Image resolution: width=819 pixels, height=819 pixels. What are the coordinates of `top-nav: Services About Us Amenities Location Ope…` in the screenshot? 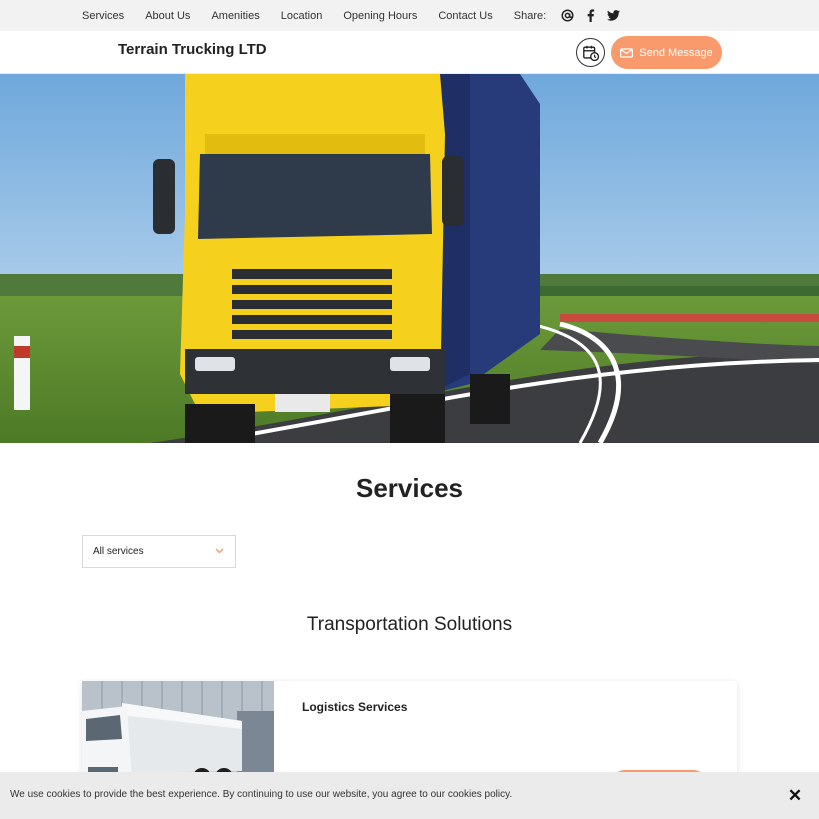 It's located at (355, 15).